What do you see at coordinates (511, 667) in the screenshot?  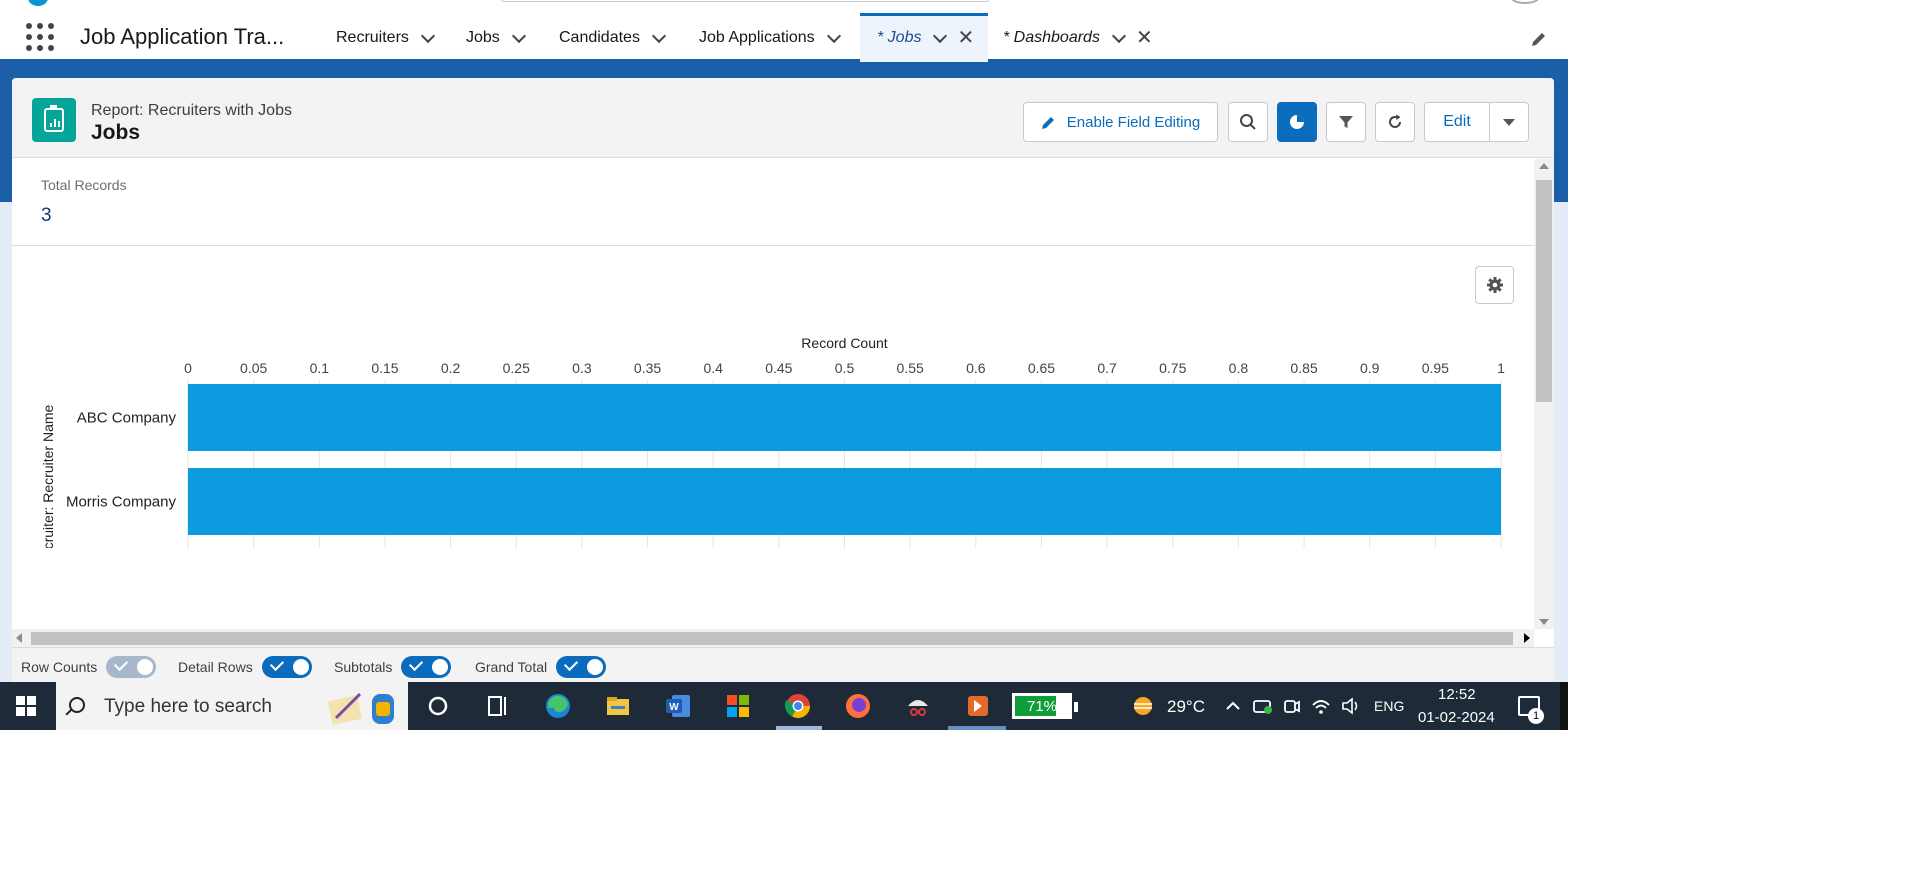 I see `grand-total-label: Grand Total` at bounding box center [511, 667].